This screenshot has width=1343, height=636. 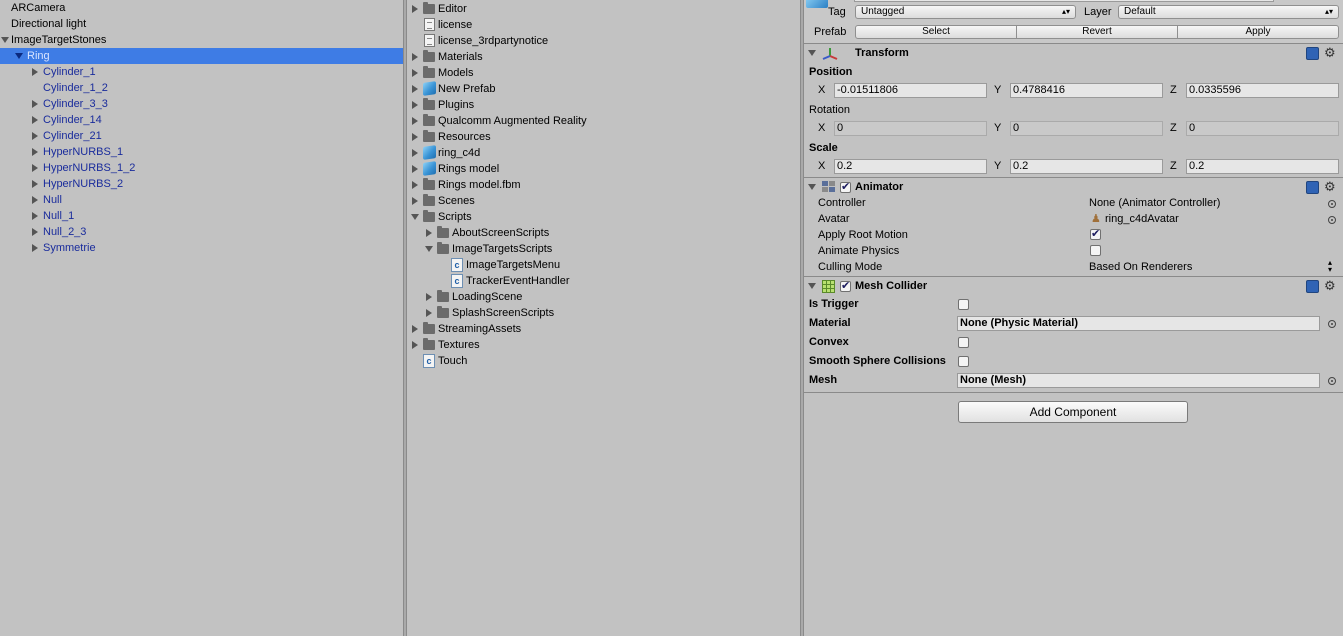 What do you see at coordinates (603, 233) in the screenshot?
I see `project-item-aboutscreenscripts: AboutScreenScripts` at bounding box center [603, 233].